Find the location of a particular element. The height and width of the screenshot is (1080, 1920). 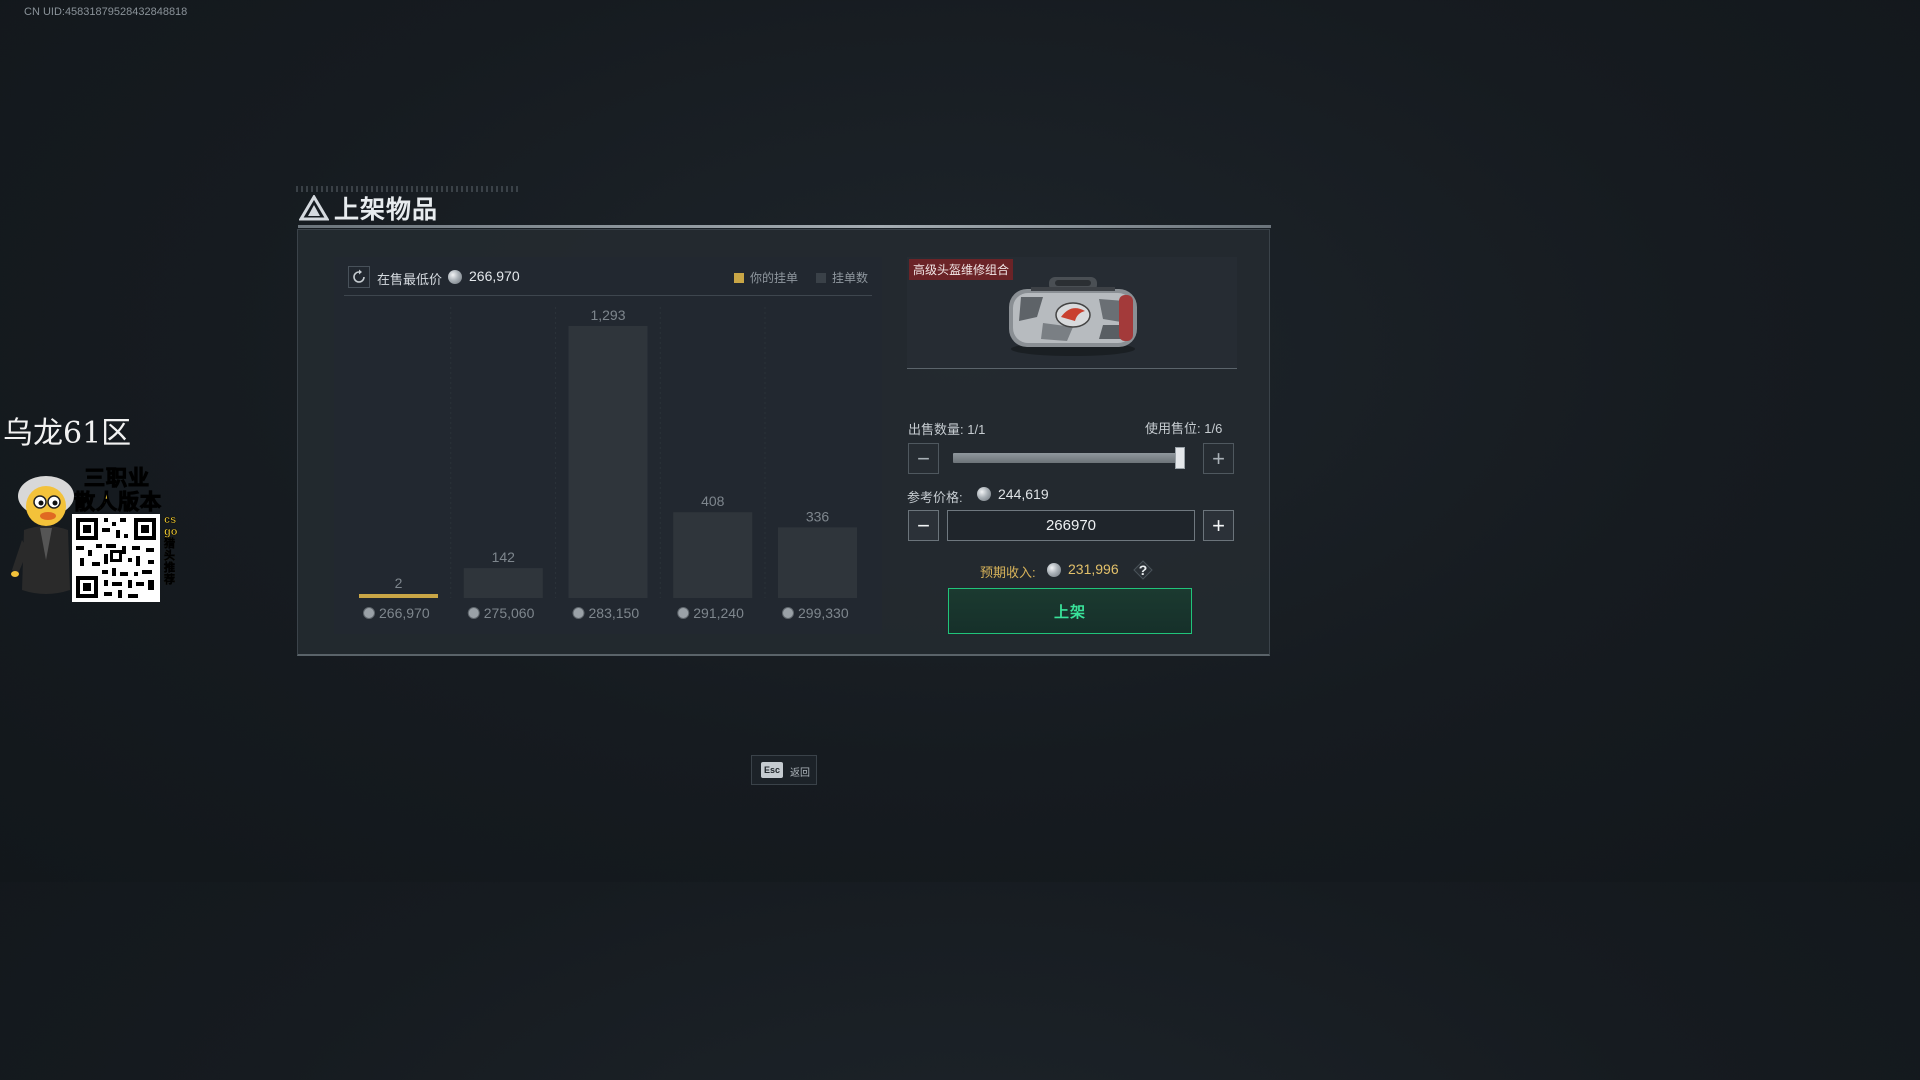

quantity-minus-button: − is located at coordinates (923, 458).